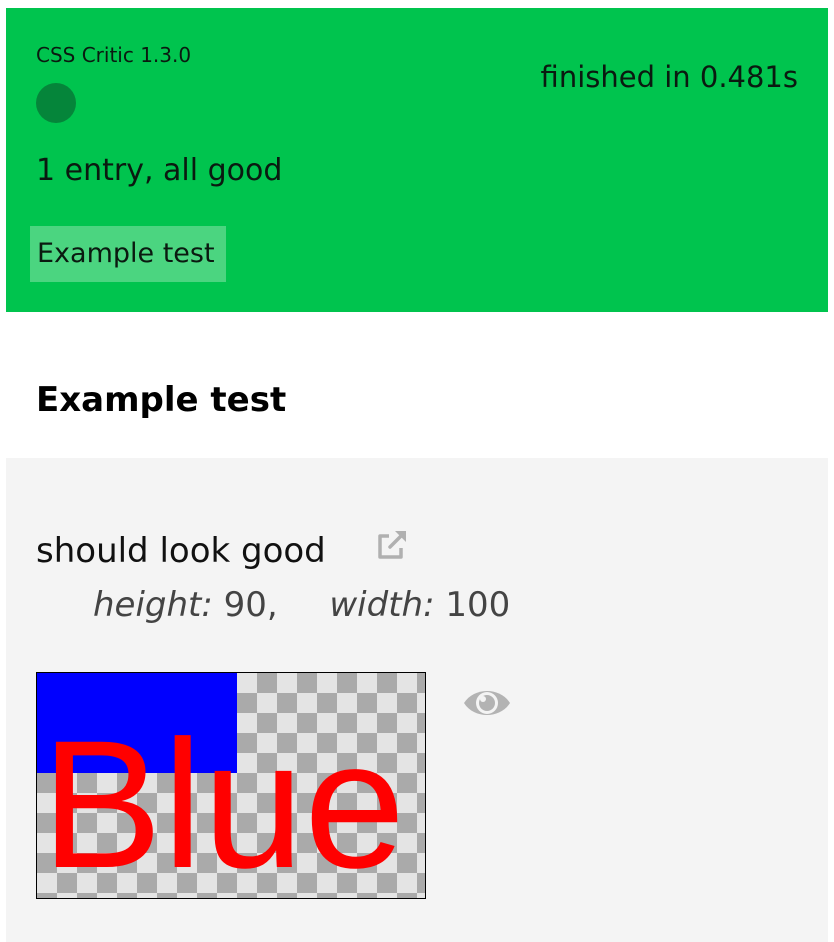 Image resolution: width=834 pixels, height=942 pixels. I want to click on width-key: width:, so click(382, 605).